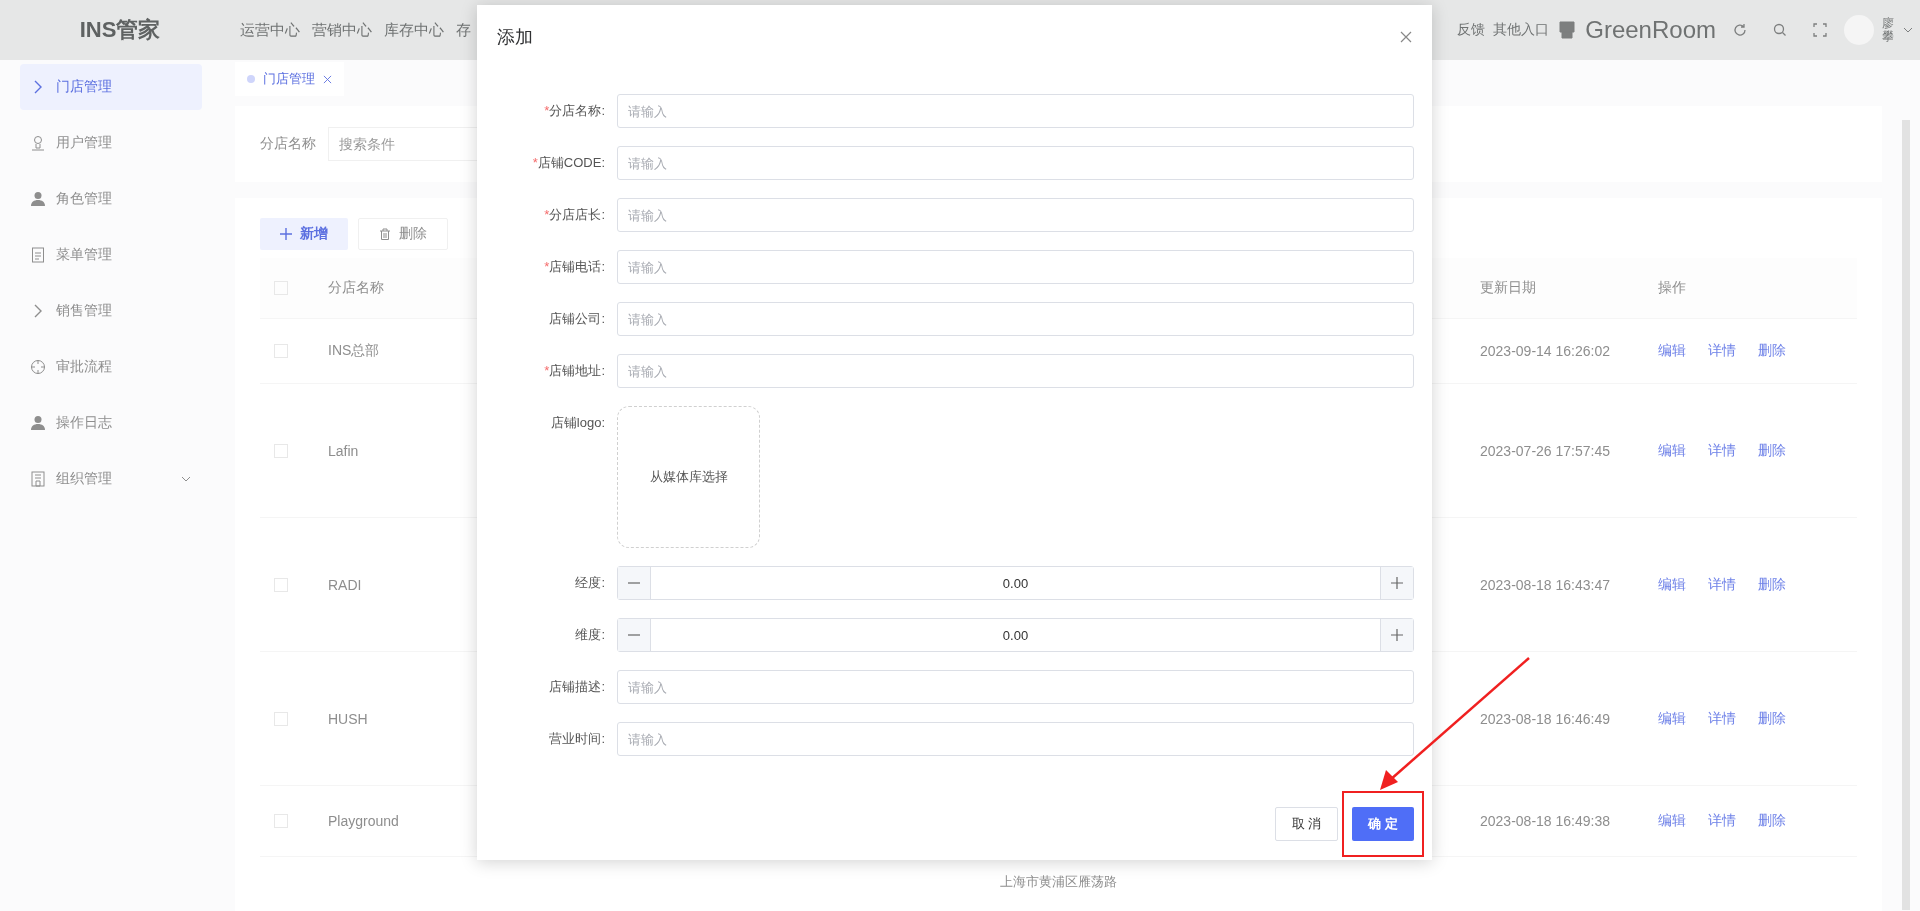  I want to click on sidebar-item: 操作日志, so click(111, 423).